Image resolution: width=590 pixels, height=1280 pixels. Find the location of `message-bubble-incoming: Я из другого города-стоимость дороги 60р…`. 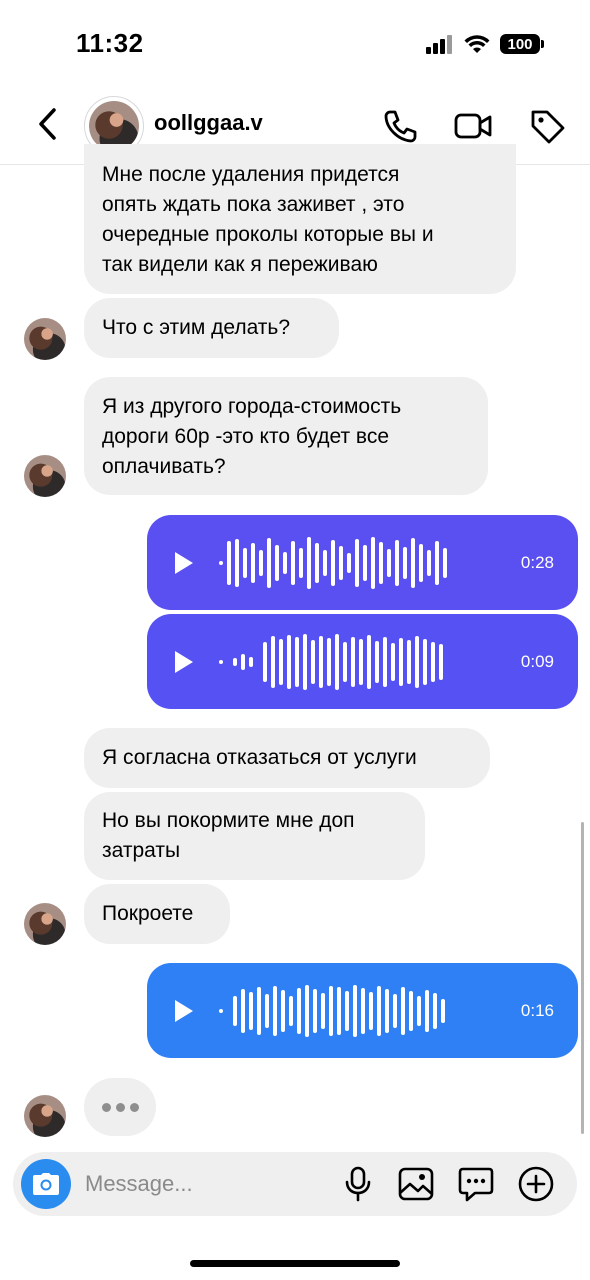

message-bubble-incoming: Я из другого города-стоимость дороги 60р… is located at coordinates (286, 436).